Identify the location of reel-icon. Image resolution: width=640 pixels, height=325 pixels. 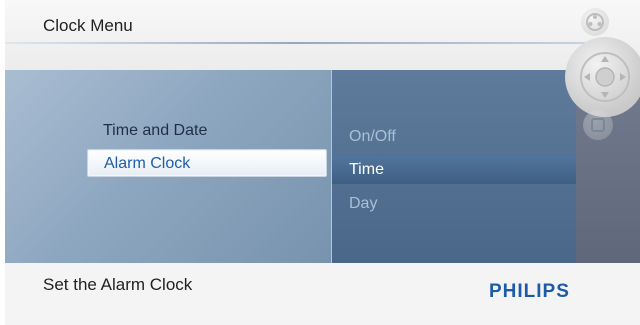
(595, 22).